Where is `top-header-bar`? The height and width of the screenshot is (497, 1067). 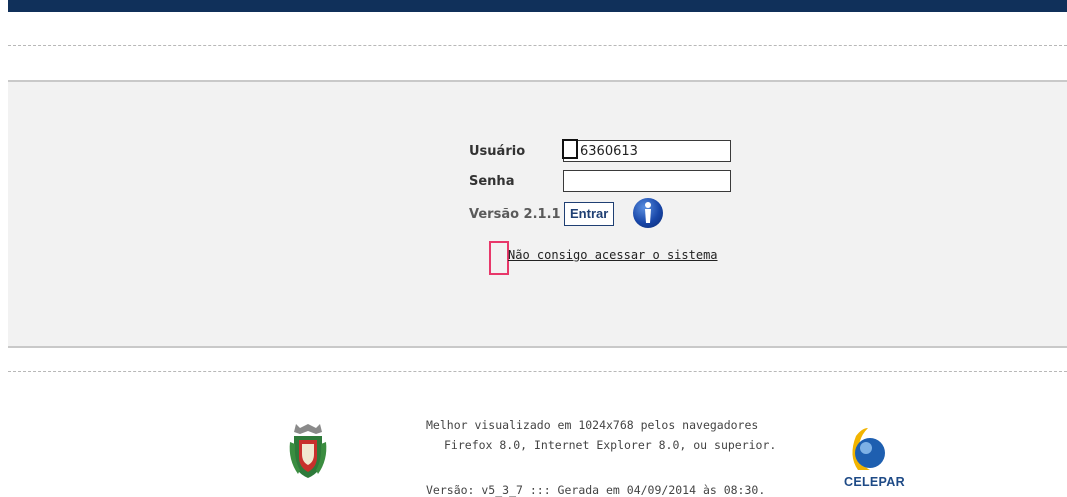
top-header-bar is located at coordinates (537, 6).